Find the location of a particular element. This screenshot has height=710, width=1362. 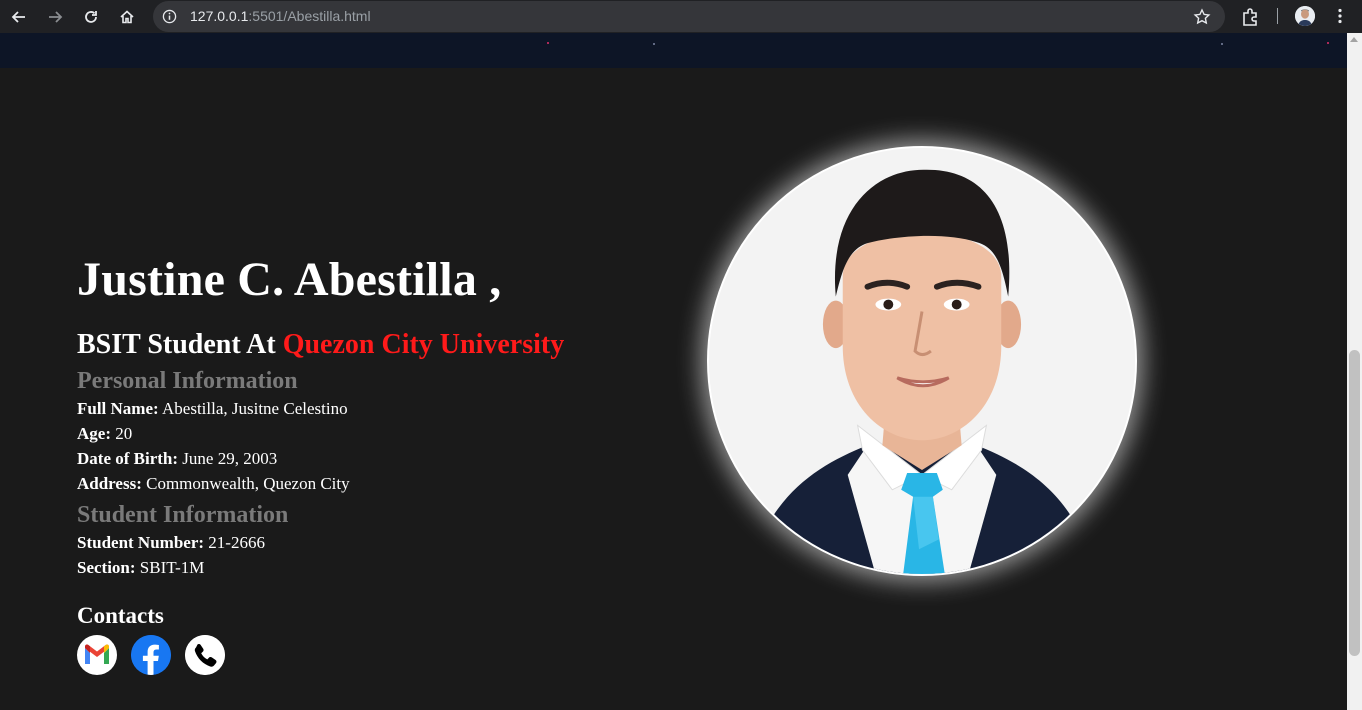

info-value: 20 is located at coordinates (121, 433).